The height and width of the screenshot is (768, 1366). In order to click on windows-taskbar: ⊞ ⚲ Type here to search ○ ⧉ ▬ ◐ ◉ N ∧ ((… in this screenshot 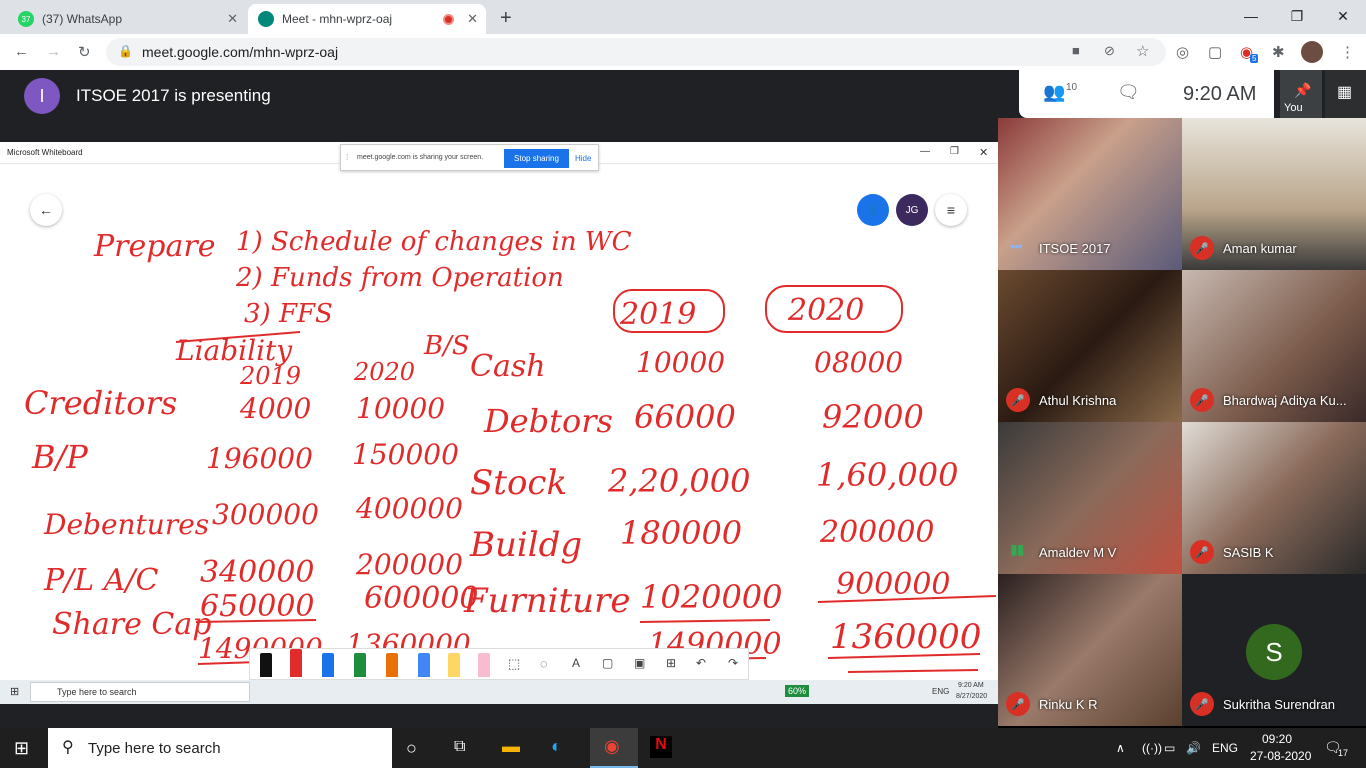, I will do `click(683, 748)`.